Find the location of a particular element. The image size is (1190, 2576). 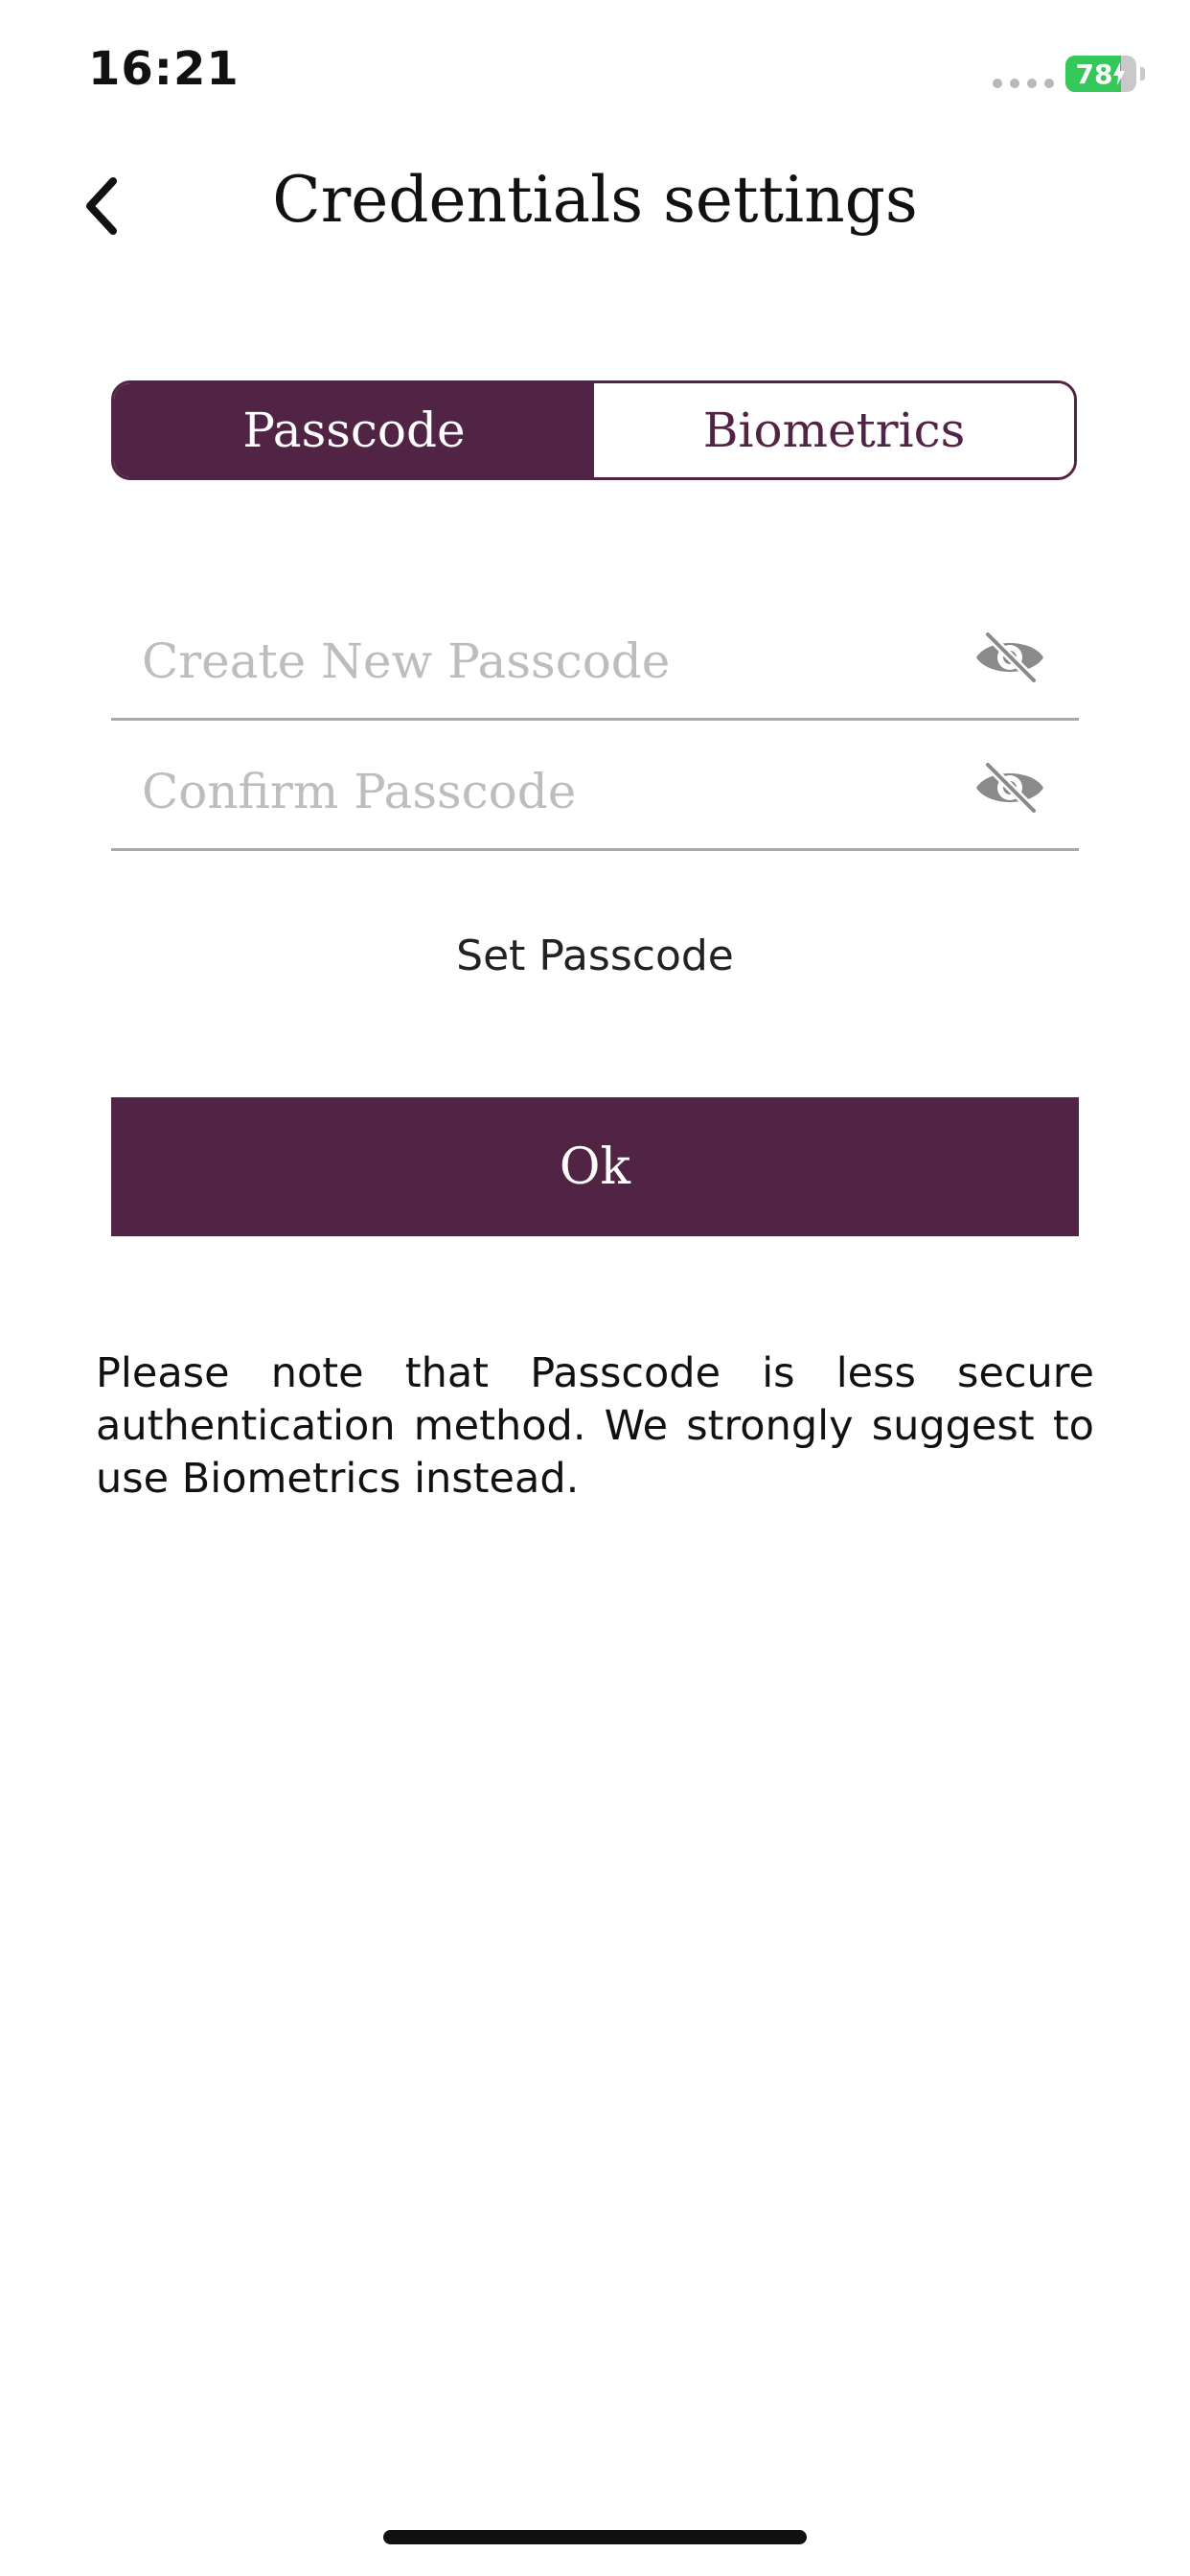

toggle-new-passcode-visibility-button is located at coordinates (1010, 657).